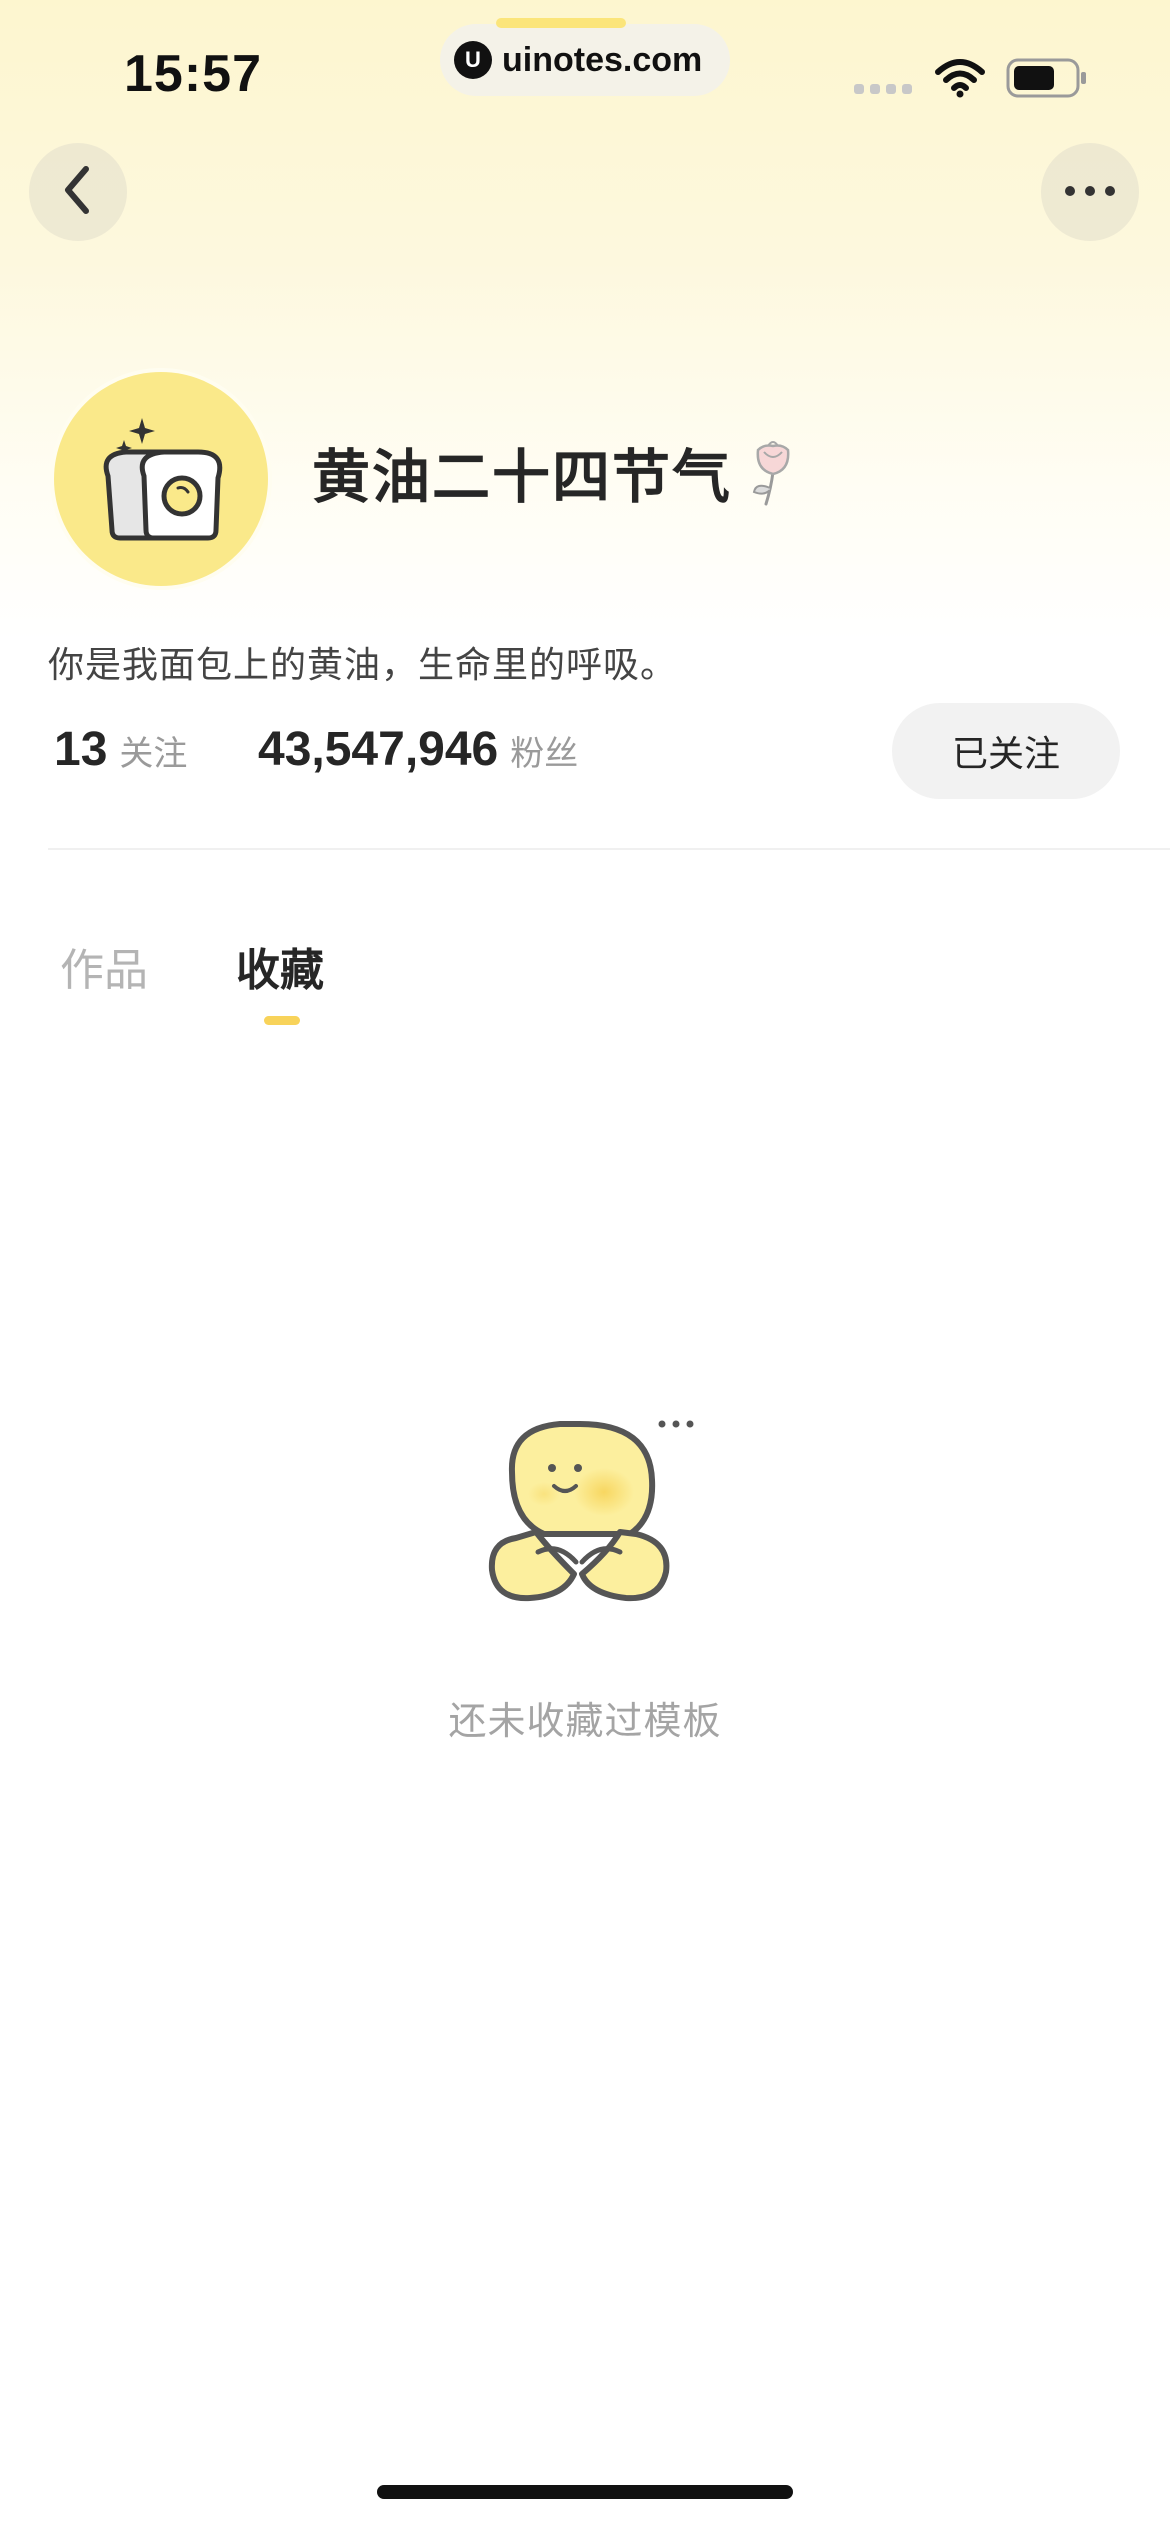 This screenshot has height=2532, width=1170. Describe the element at coordinates (544, 754) in the screenshot. I see `followers-label: 粉丝` at that location.